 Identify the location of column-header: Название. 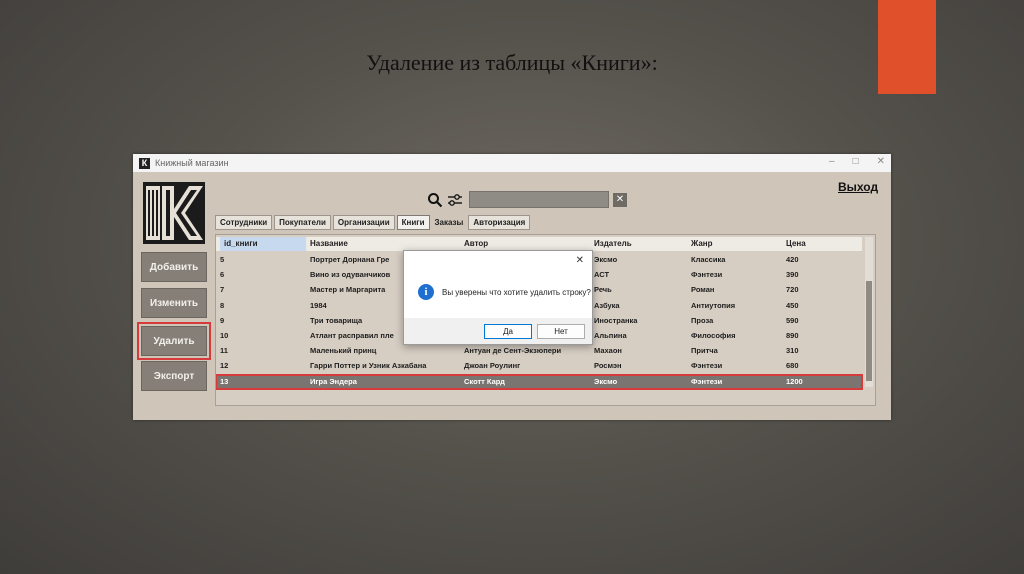
(329, 244).